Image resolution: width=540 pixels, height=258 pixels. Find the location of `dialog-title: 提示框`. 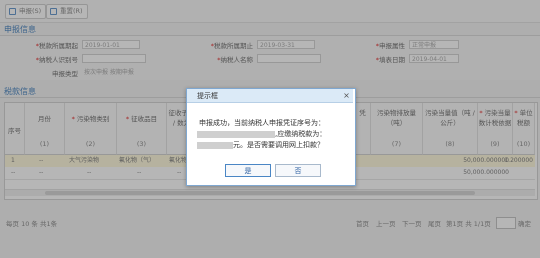

dialog-title: 提示框 is located at coordinates (270, 96).